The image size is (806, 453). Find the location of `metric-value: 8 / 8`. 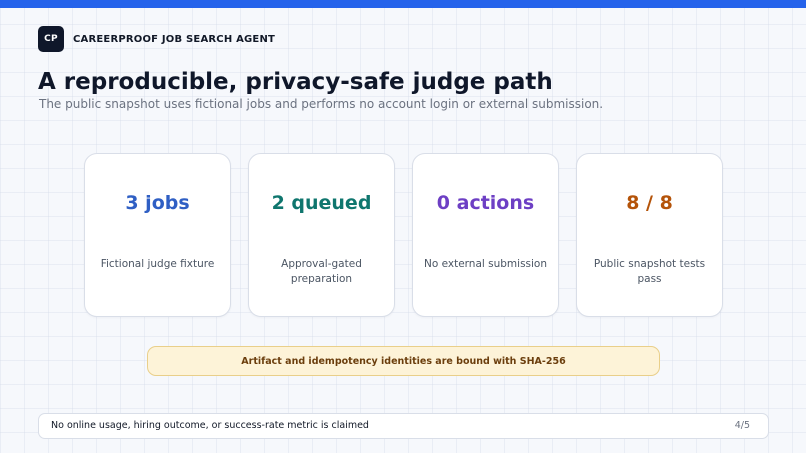

metric-value: 8 / 8 is located at coordinates (649, 203).